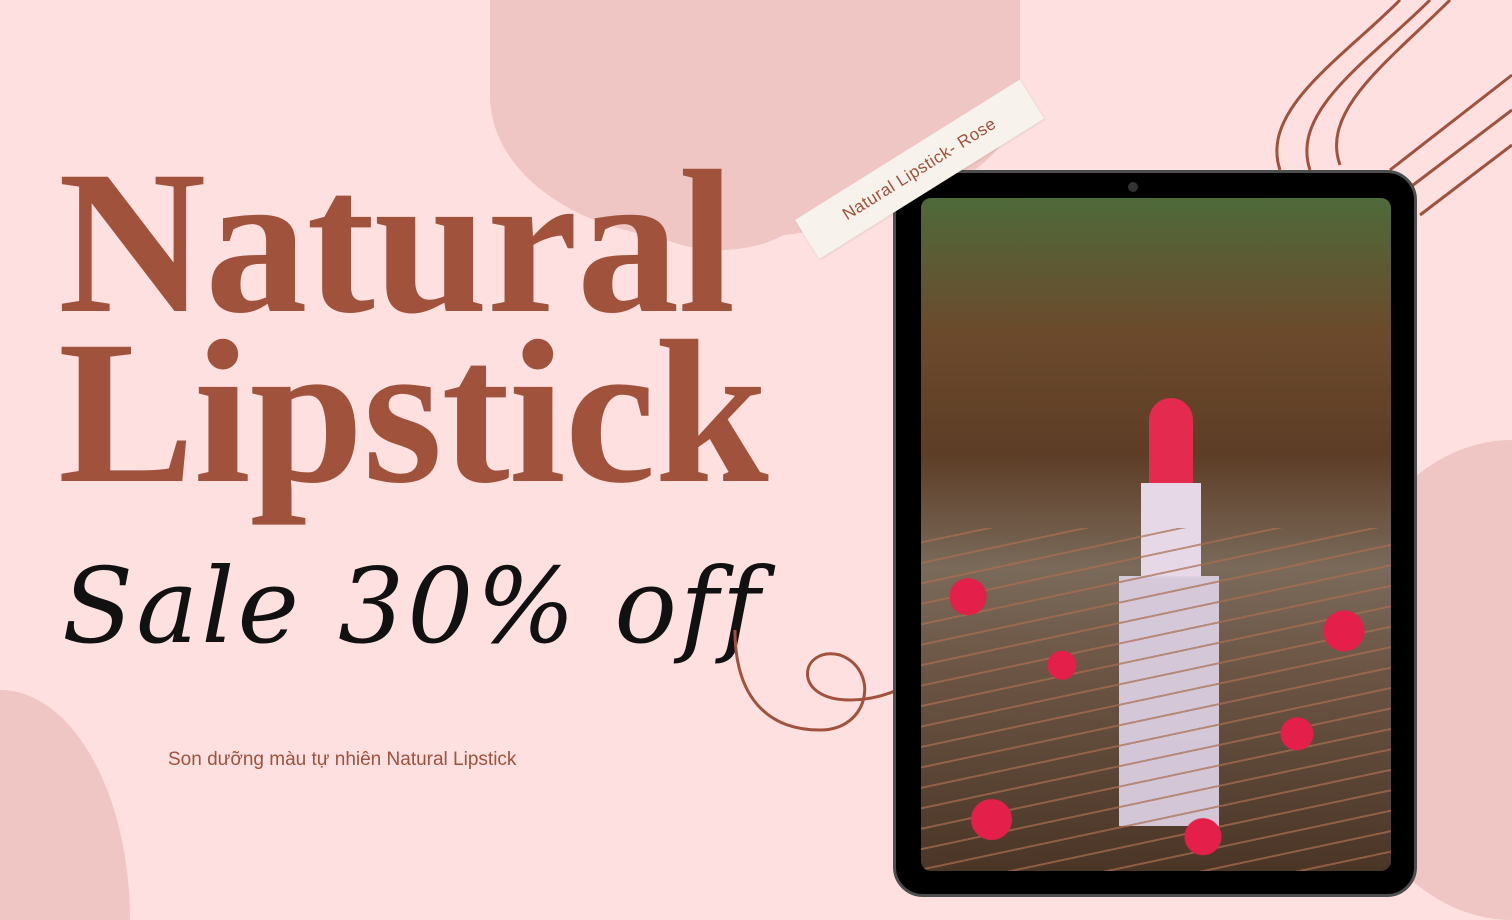  What do you see at coordinates (342, 759) in the screenshot?
I see `subtitle: Son dưỡng màu tự nhiên Natural Lipstick` at bounding box center [342, 759].